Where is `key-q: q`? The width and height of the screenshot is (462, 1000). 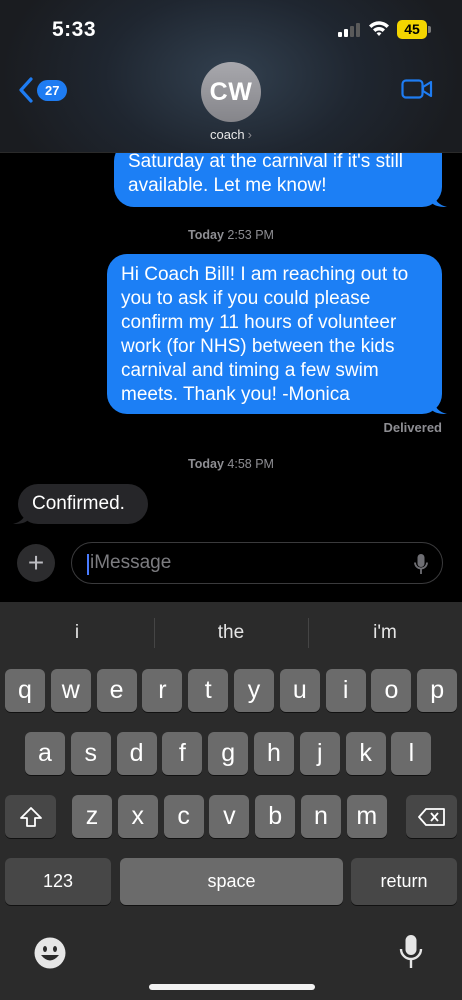 key-q: q is located at coordinates (25, 690).